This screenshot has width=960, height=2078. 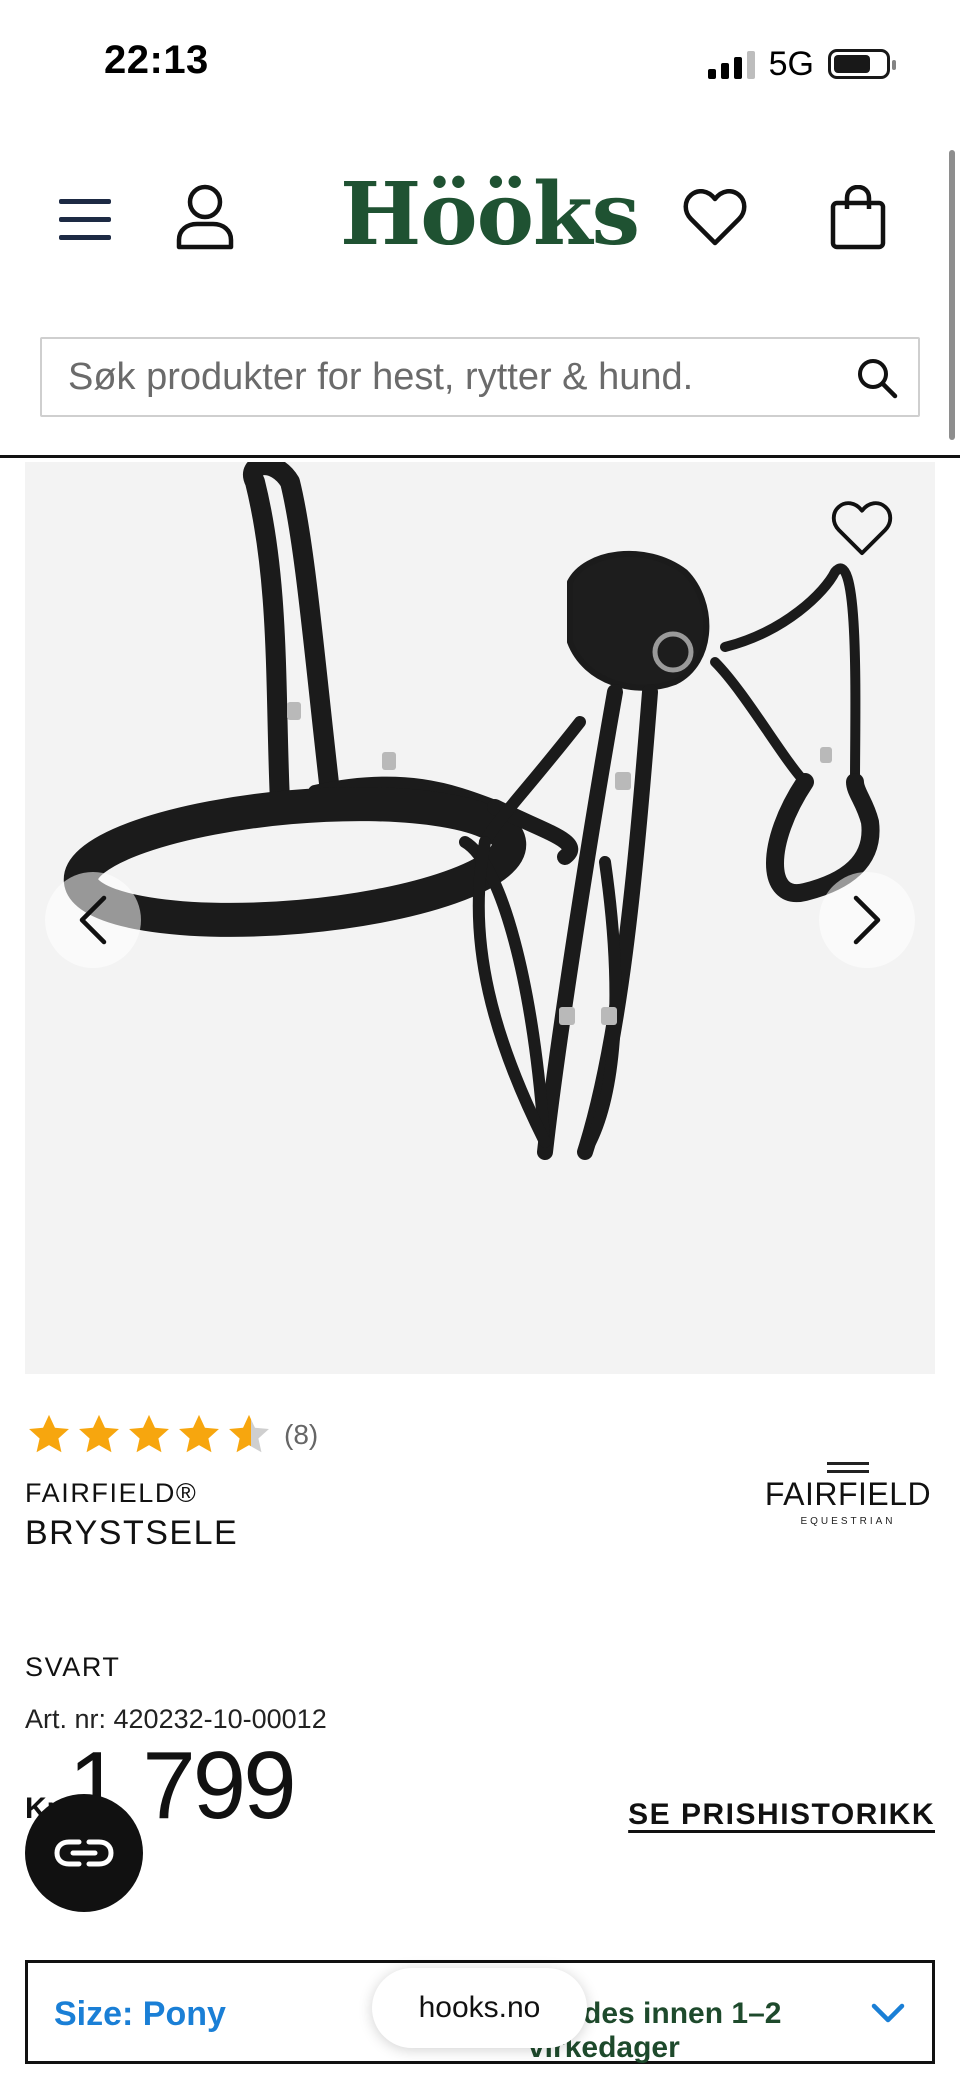 I want to click on menu-icon, so click(x=85, y=219).